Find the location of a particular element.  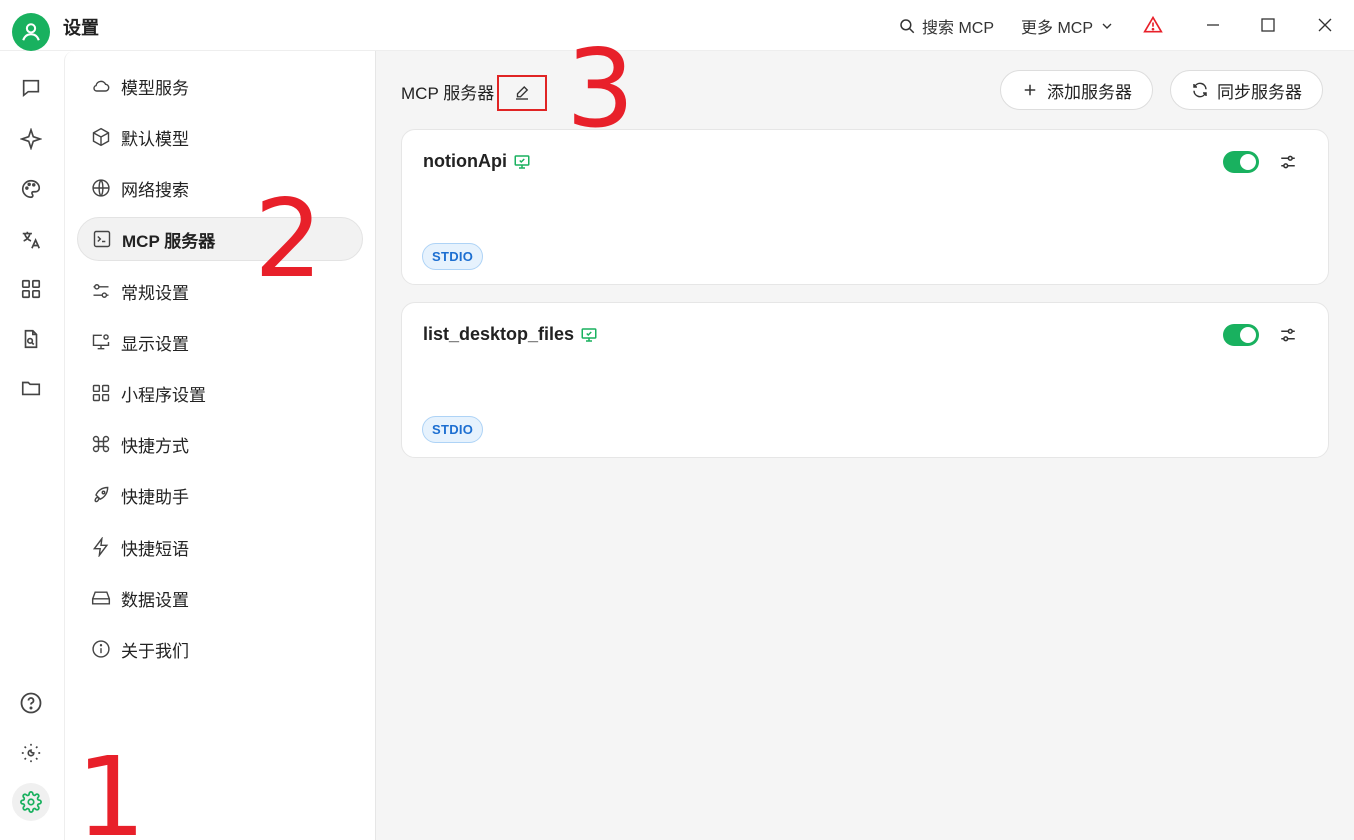

sidebar-item-label: 快捷助手 is located at coordinates (155, 497).